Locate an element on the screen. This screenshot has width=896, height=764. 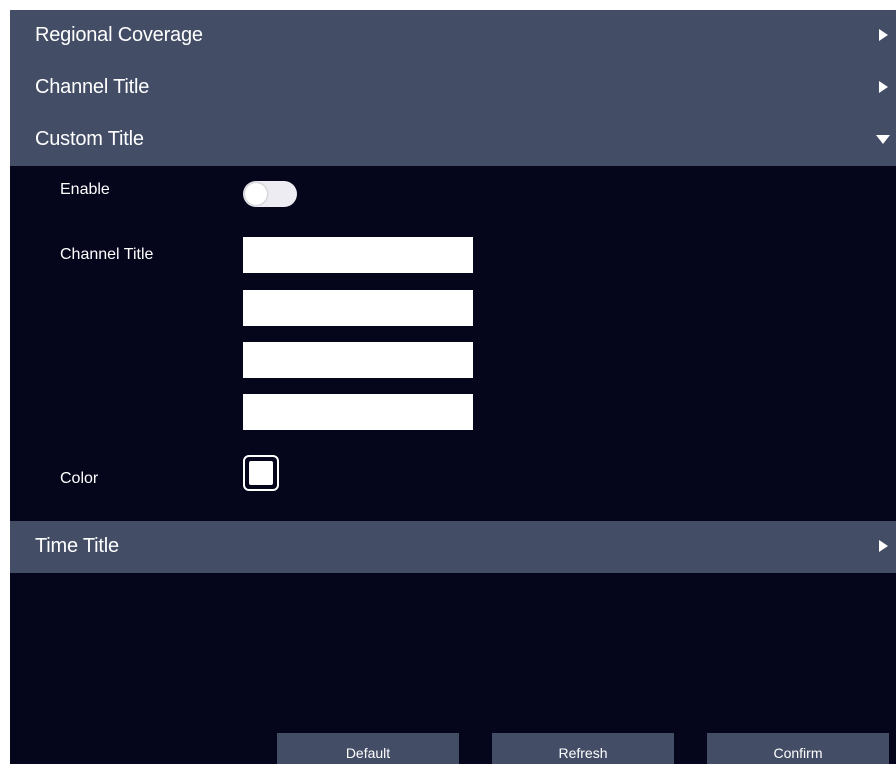
section-header-custom-title: Custom Title is located at coordinates (453, 140).